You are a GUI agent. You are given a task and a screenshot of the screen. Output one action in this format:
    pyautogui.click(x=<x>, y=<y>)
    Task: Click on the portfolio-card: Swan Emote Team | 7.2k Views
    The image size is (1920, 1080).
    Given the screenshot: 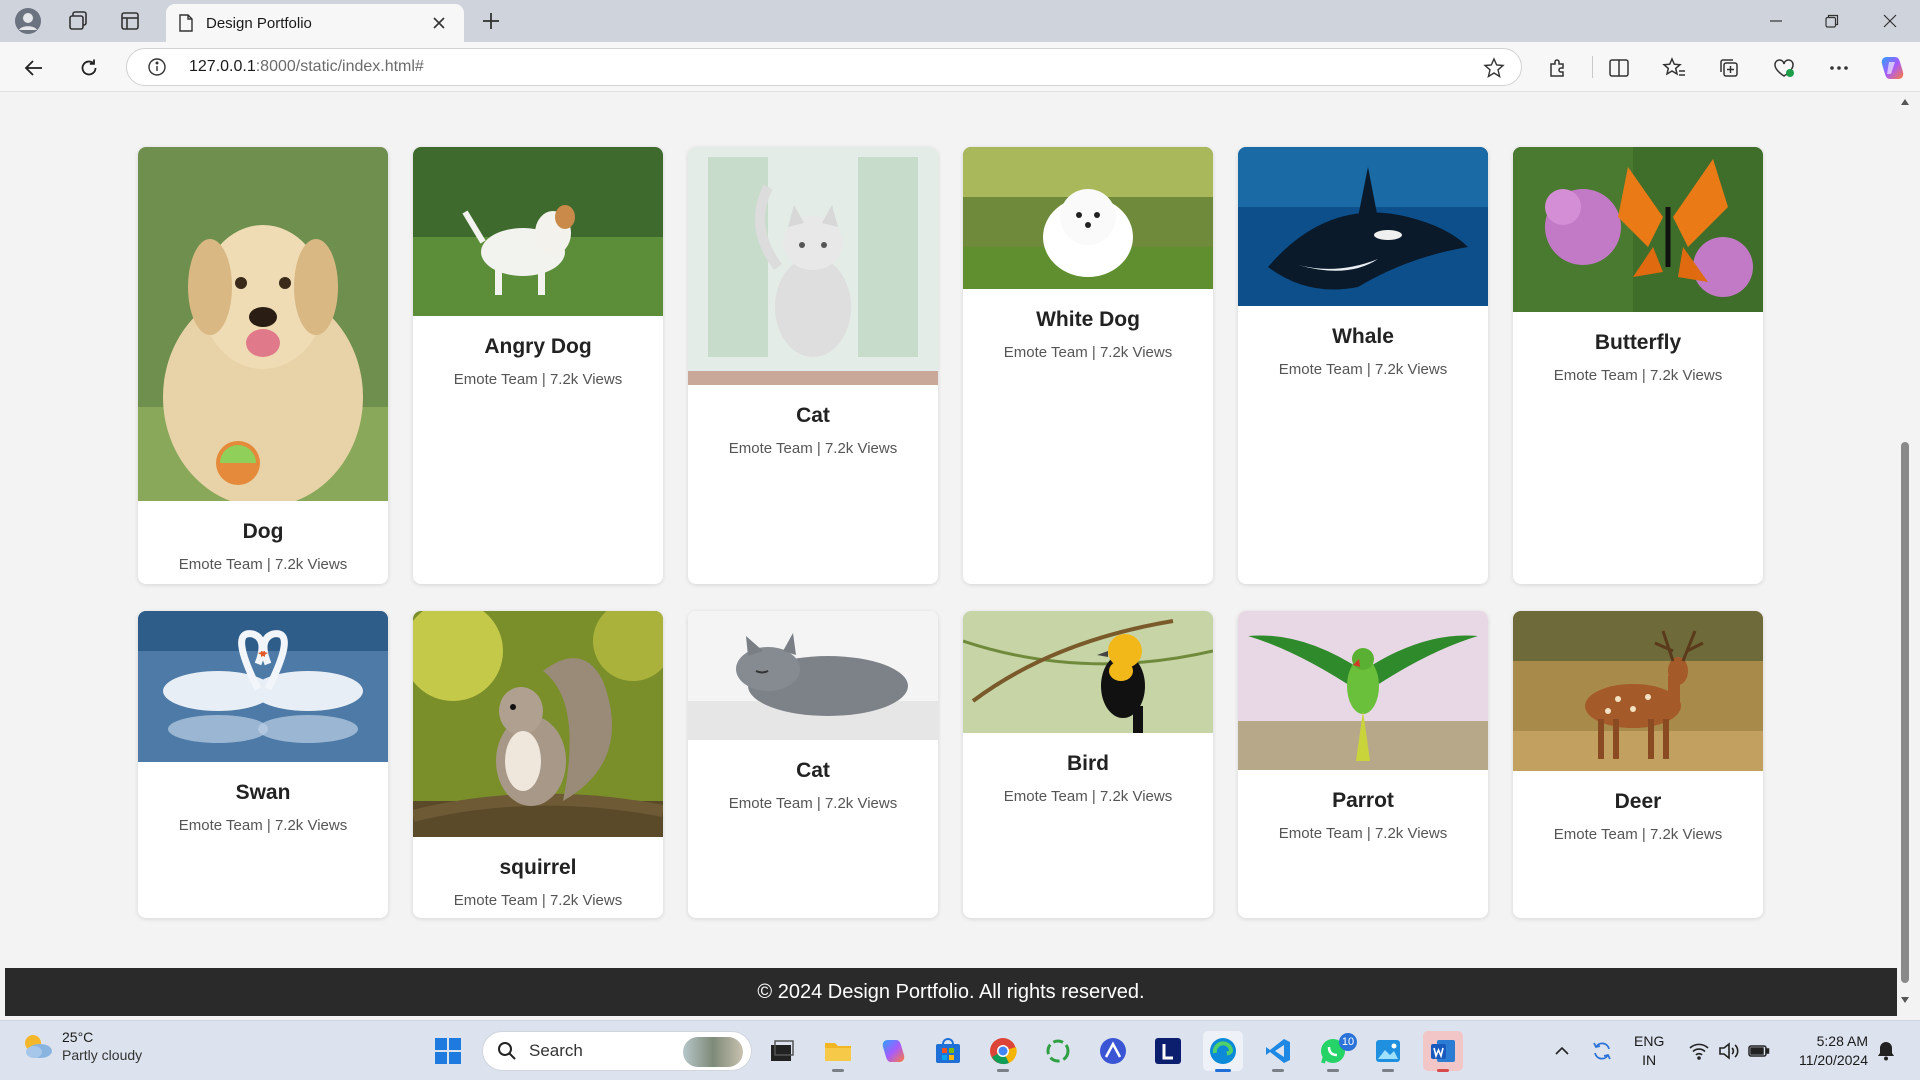 What is the action you would take?
    pyautogui.click(x=263, y=764)
    